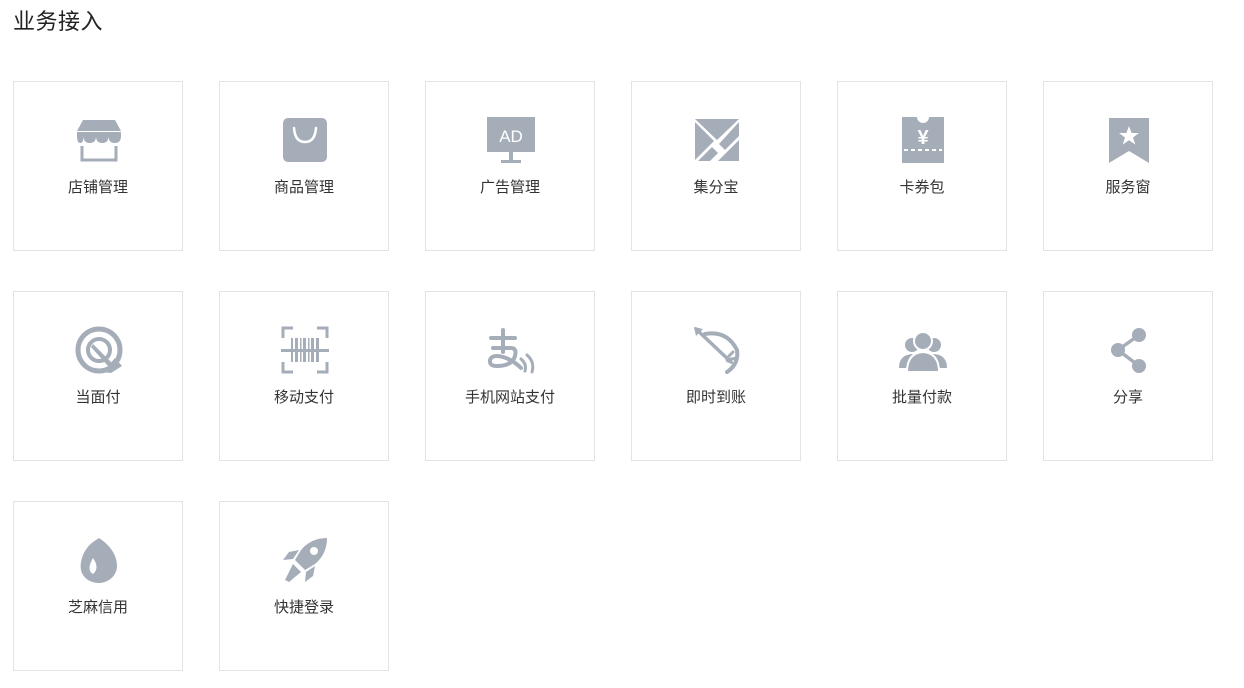  What do you see at coordinates (922, 166) in the screenshot?
I see `service-card-coupon-wallet: ¥ 卡券包` at bounding box center [922, 166].